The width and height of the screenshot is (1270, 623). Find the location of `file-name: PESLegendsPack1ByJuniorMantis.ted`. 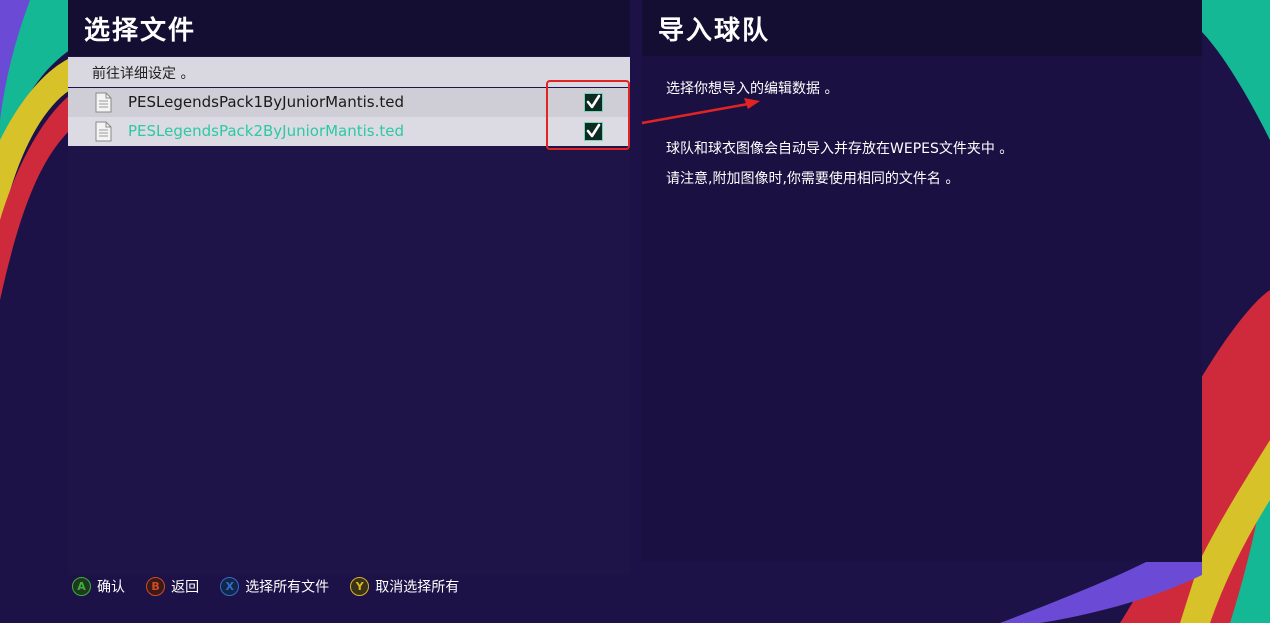

file-name: PESLegendsPack1ByJuniorMantis.ted is located at coordinates (266, 102).